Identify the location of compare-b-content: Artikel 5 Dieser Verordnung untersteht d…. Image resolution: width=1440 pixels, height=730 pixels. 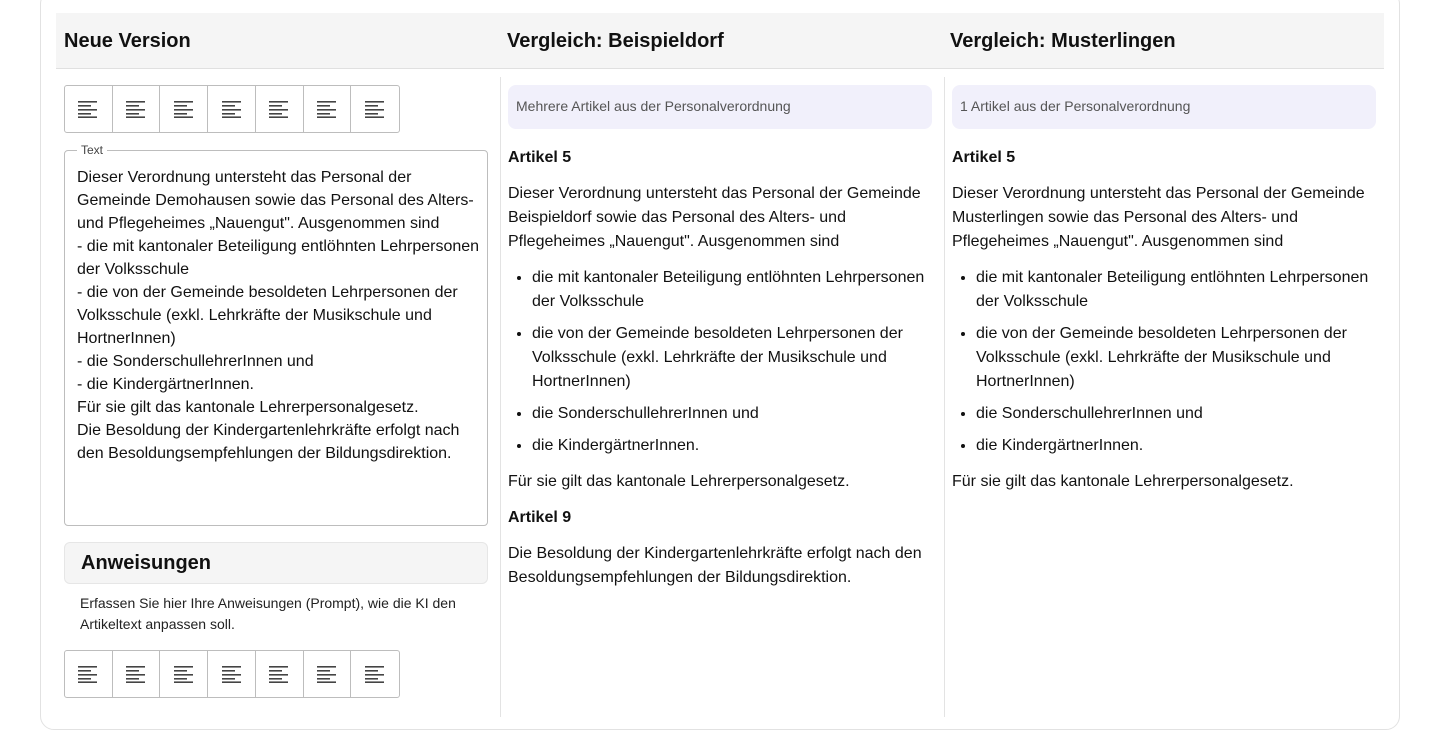
(1162, 326).